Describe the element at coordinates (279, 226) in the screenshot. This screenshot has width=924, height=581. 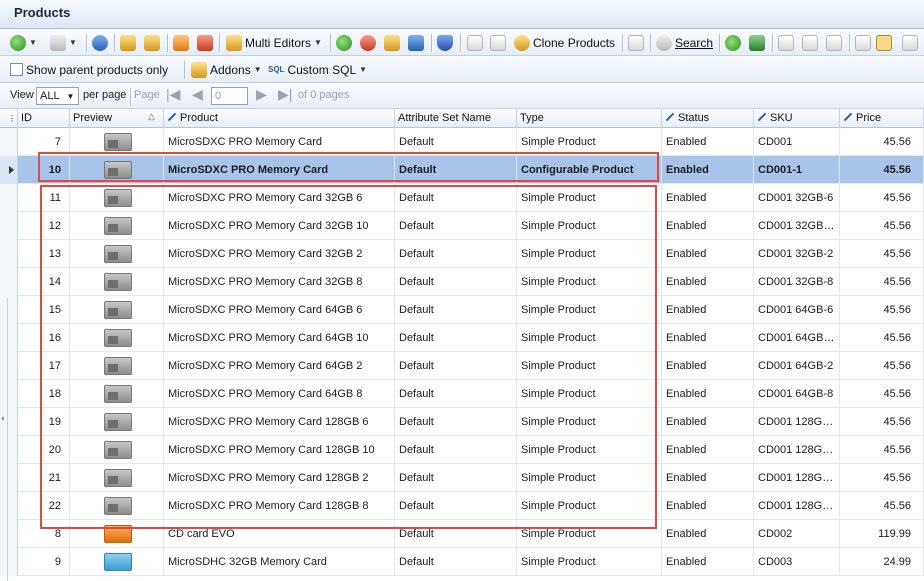
I see `cell-product: MicroSDXC PRO Memory Card 32GB 10` at that location.